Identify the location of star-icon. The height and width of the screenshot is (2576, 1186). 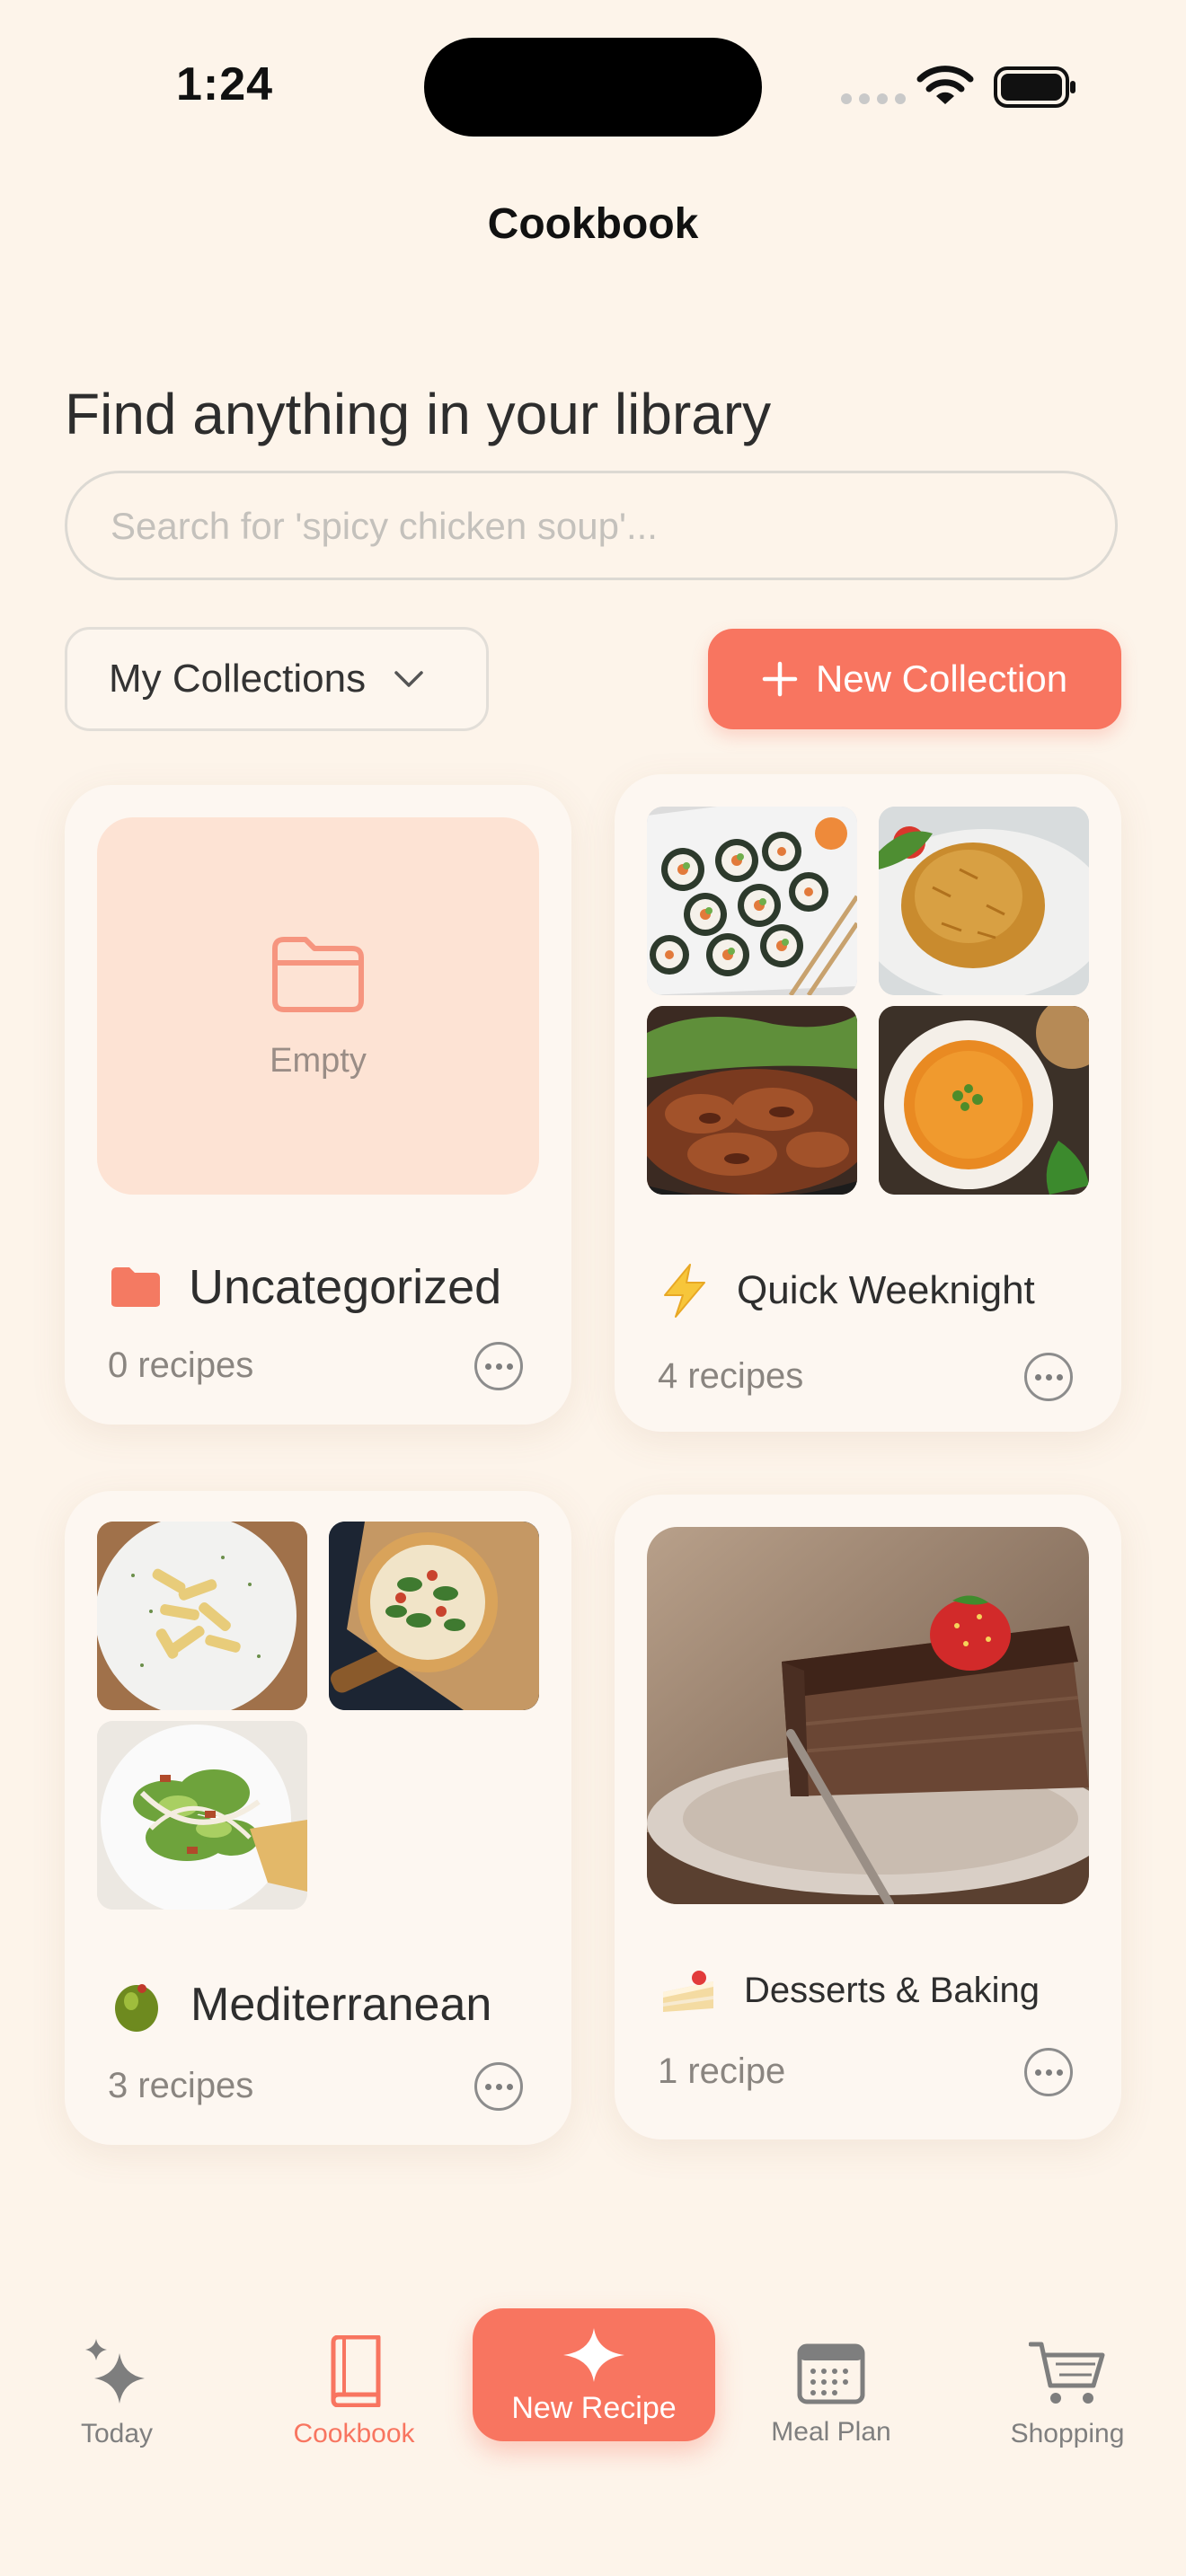
(593, 2355).